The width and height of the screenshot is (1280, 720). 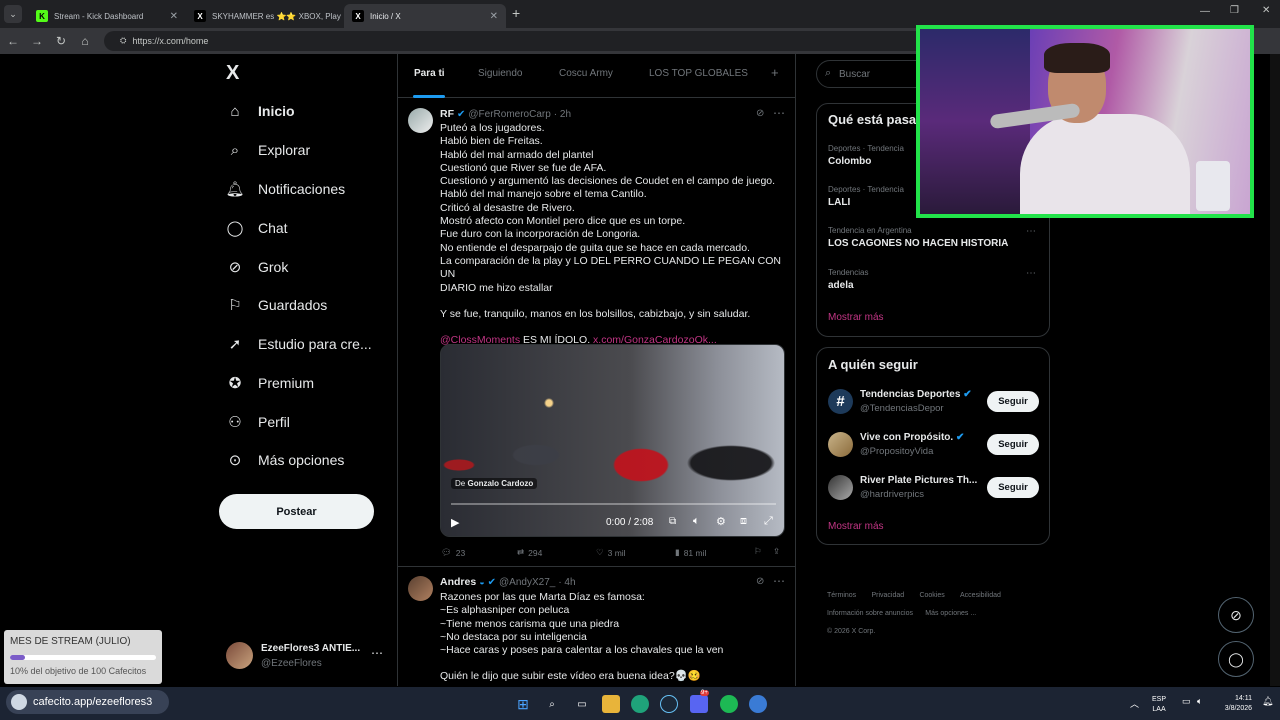 What do you see at coordinates (268, 150) in the screenshot?
I see `sidebar-item-explorar: ⌕ Explorar` at bounding box center [268, 150].